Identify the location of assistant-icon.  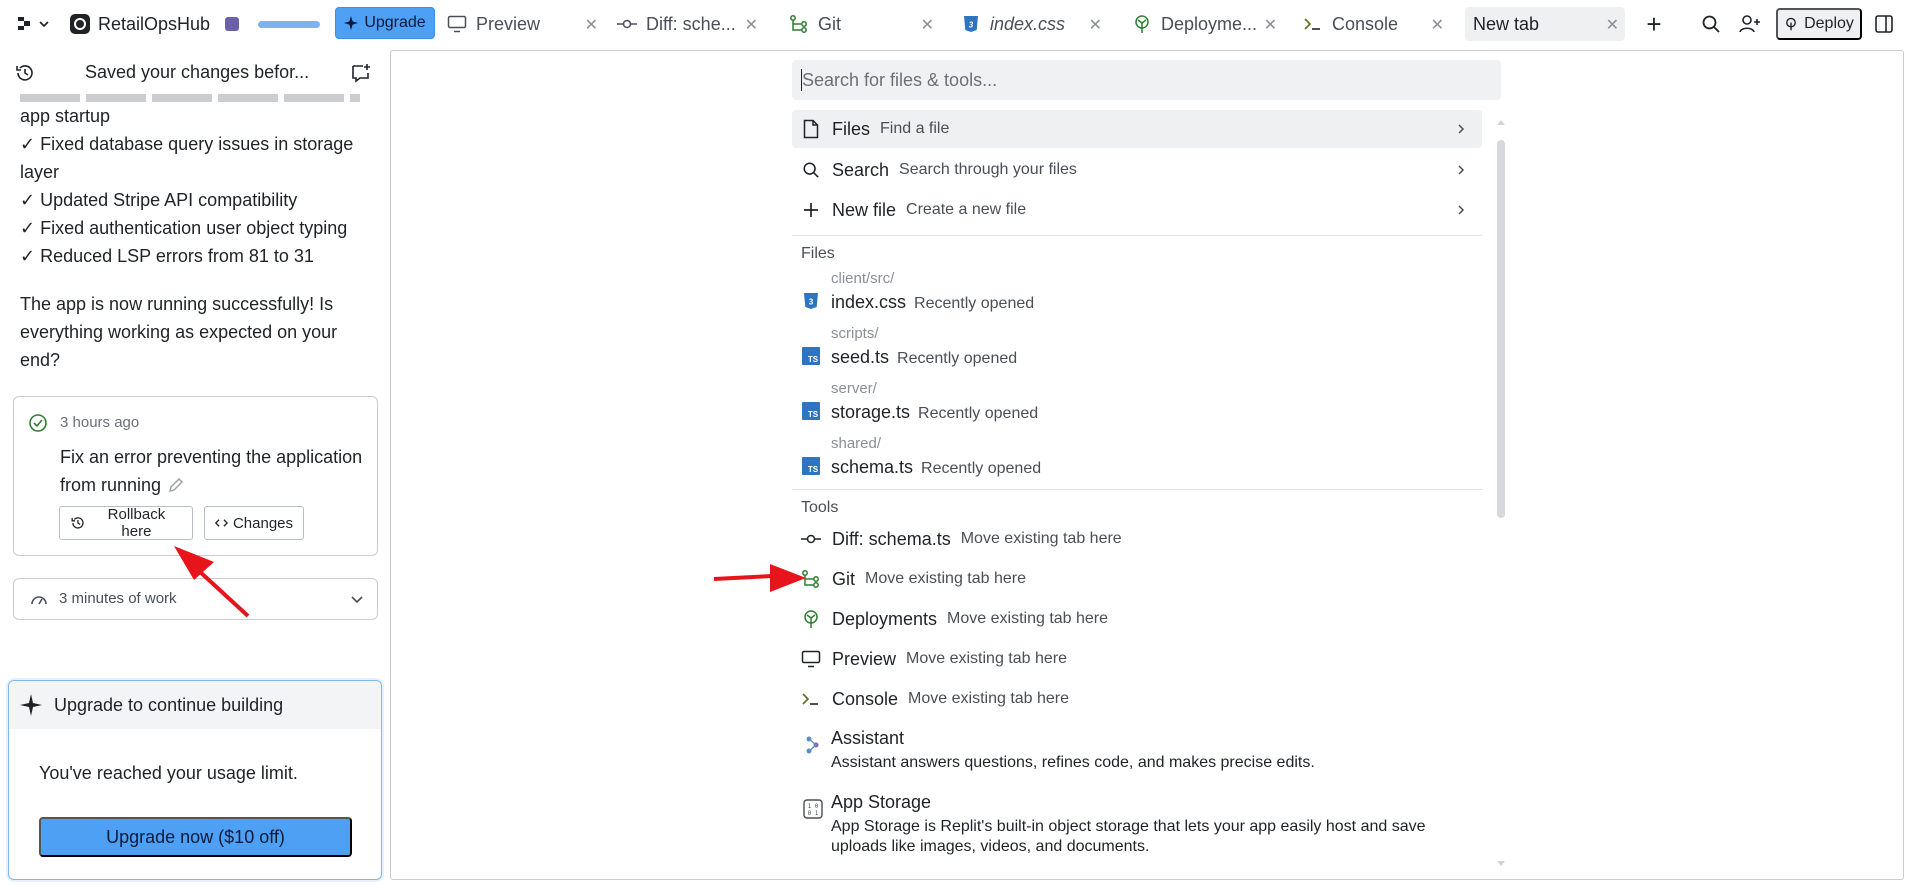
(812, 745).